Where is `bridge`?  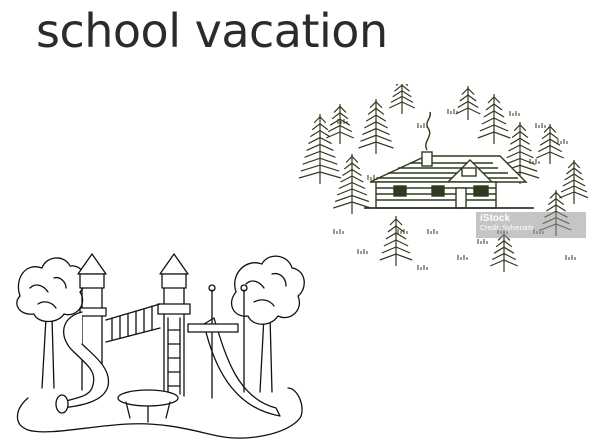
bridge is located at coordinates (133, 323).